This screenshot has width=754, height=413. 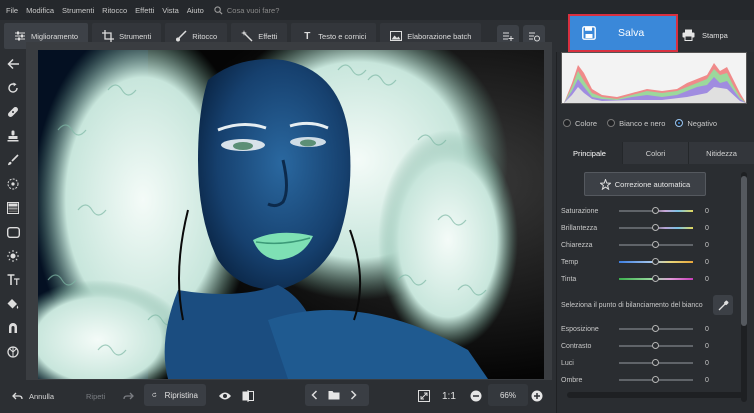 What do you see at coordinates (78, 10) in the screenshot?
I see `menu-strumenti: Strumenti` at bounding box center [78, 10].